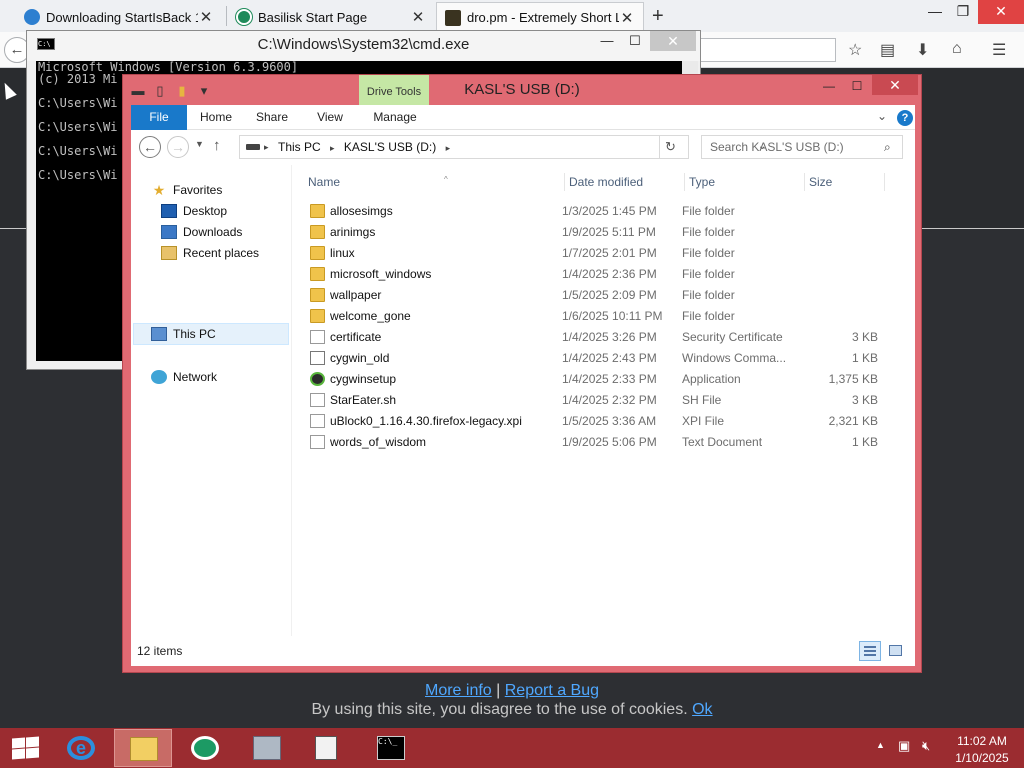 This screenshot has height=768, width=1024. Describe the element at coordinates (768, 50) in the screenshot. I see `url-input` at that location.